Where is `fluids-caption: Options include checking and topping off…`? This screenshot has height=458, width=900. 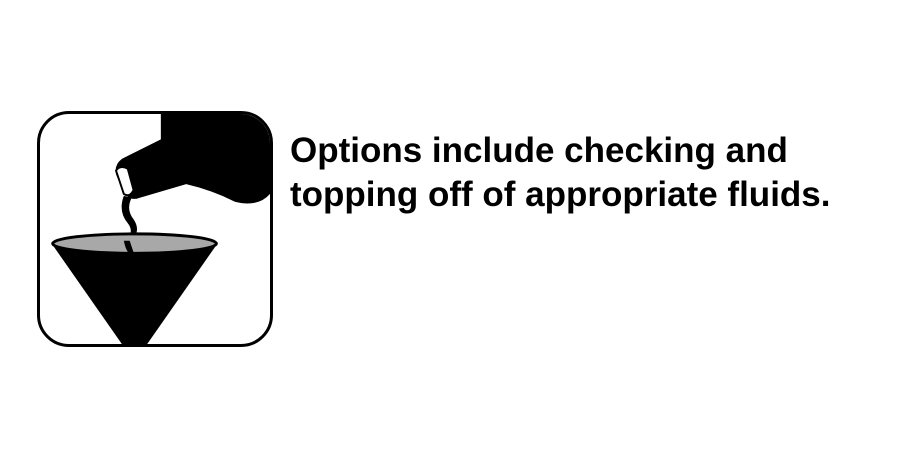 fluids-caption: Options include checking and topping off… is located at coordinates (590, 173).